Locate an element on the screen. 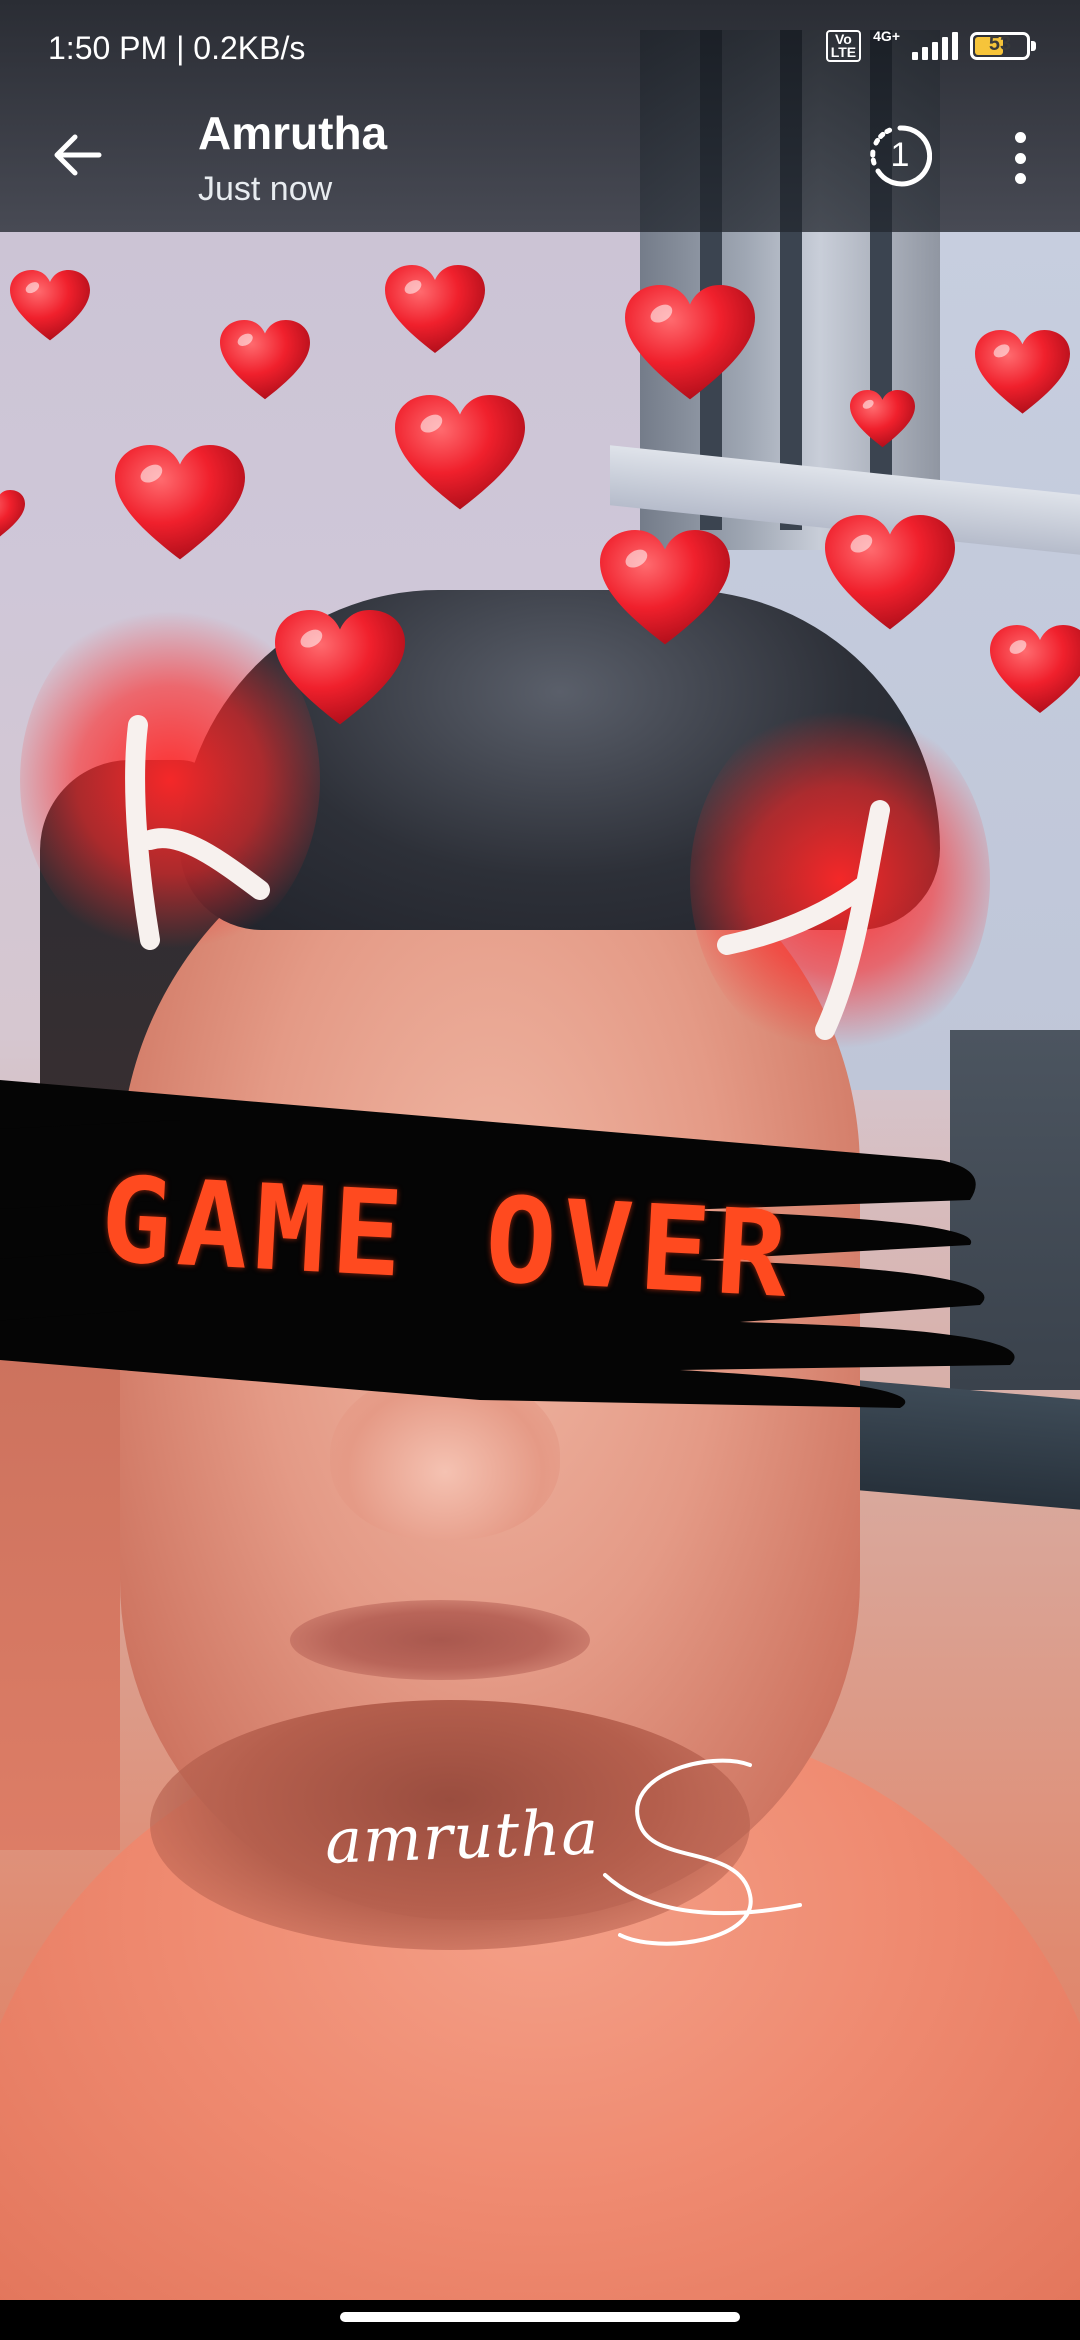  lips is located at coordinates (440, 1640).